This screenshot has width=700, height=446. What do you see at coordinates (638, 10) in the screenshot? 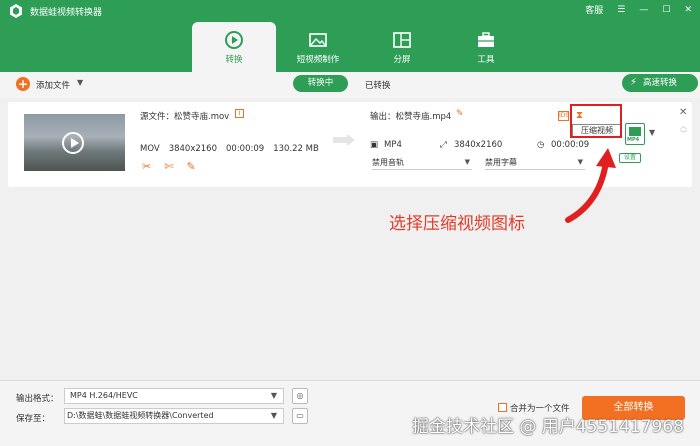
I see `window-controls: 客服 ☰ — ☐ ✕` at bounding box center [638, 10].